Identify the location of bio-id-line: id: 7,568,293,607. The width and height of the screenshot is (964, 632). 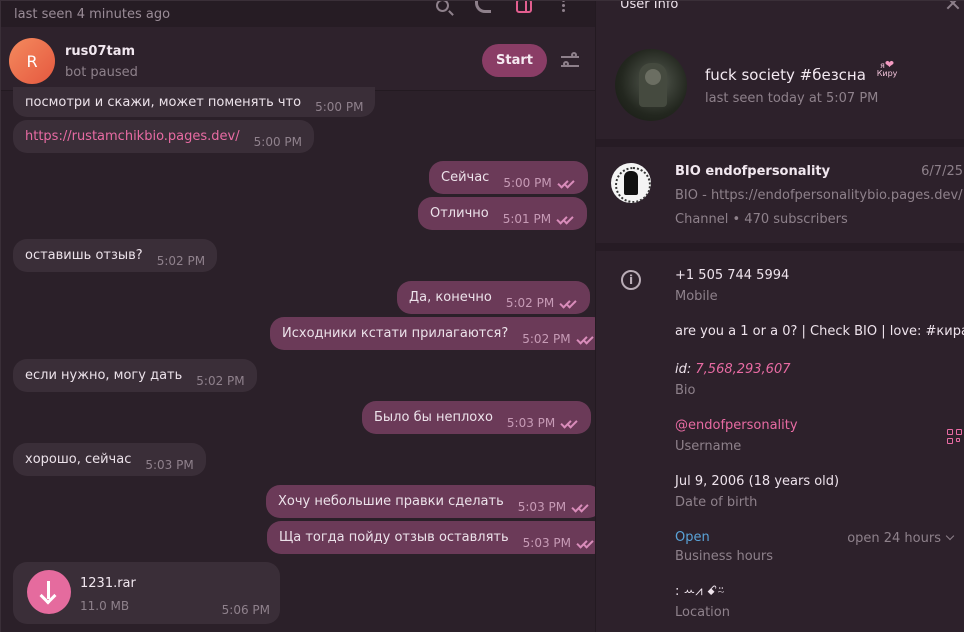
(733, 369).